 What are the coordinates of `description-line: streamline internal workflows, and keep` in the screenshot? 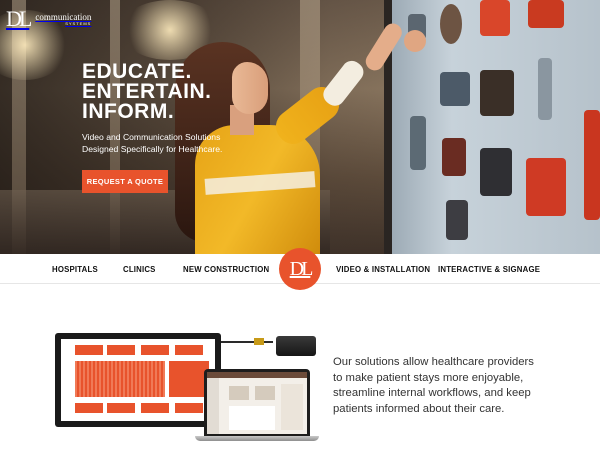 It's located at (432, 393).